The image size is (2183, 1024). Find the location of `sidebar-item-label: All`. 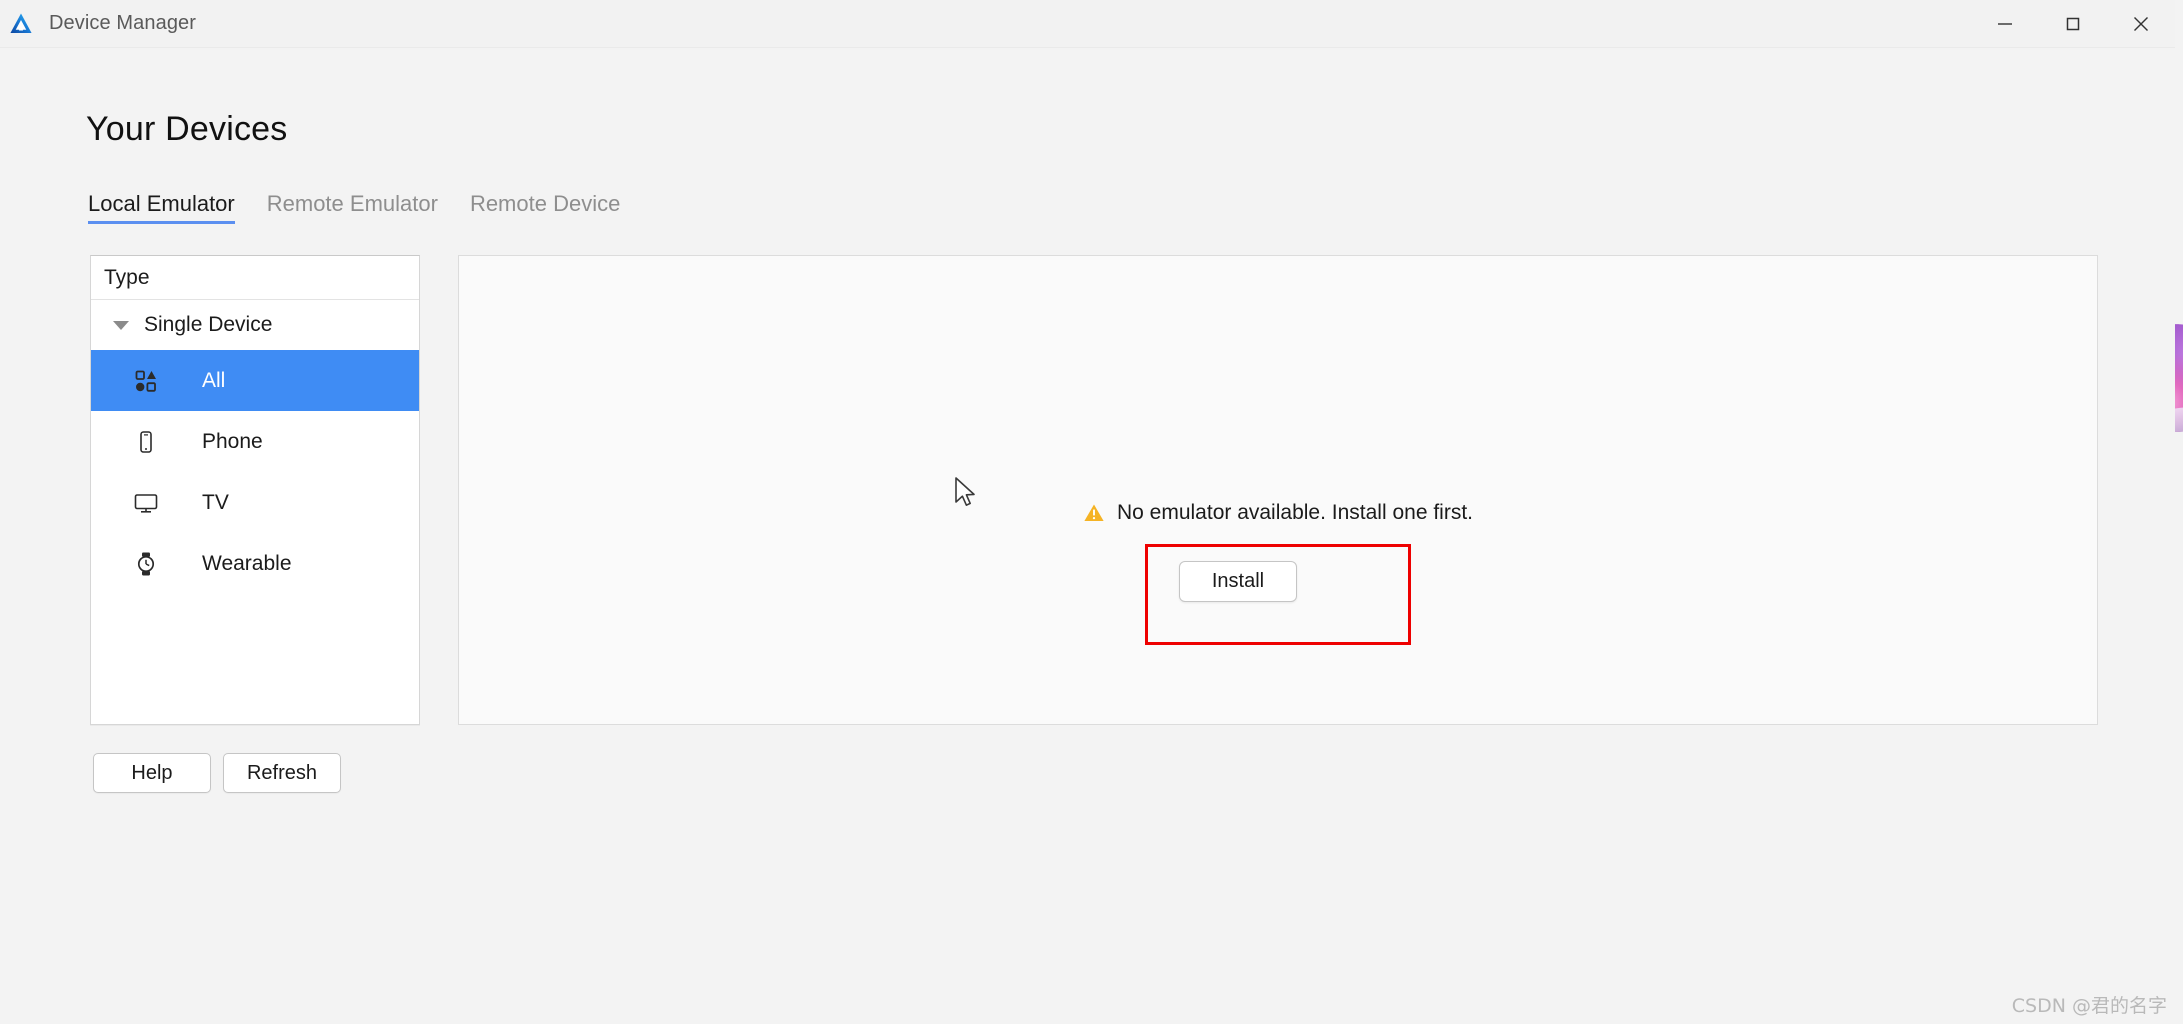

sidebar-item-label: All is located at coordinates (214, 380).